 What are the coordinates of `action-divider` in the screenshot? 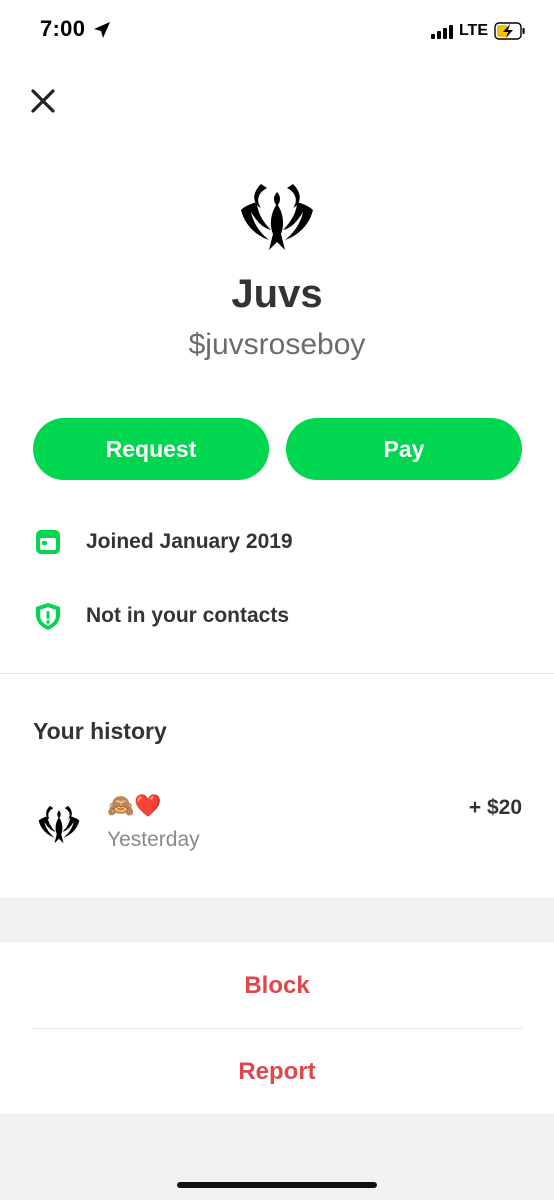 It's located at (277, 1028).